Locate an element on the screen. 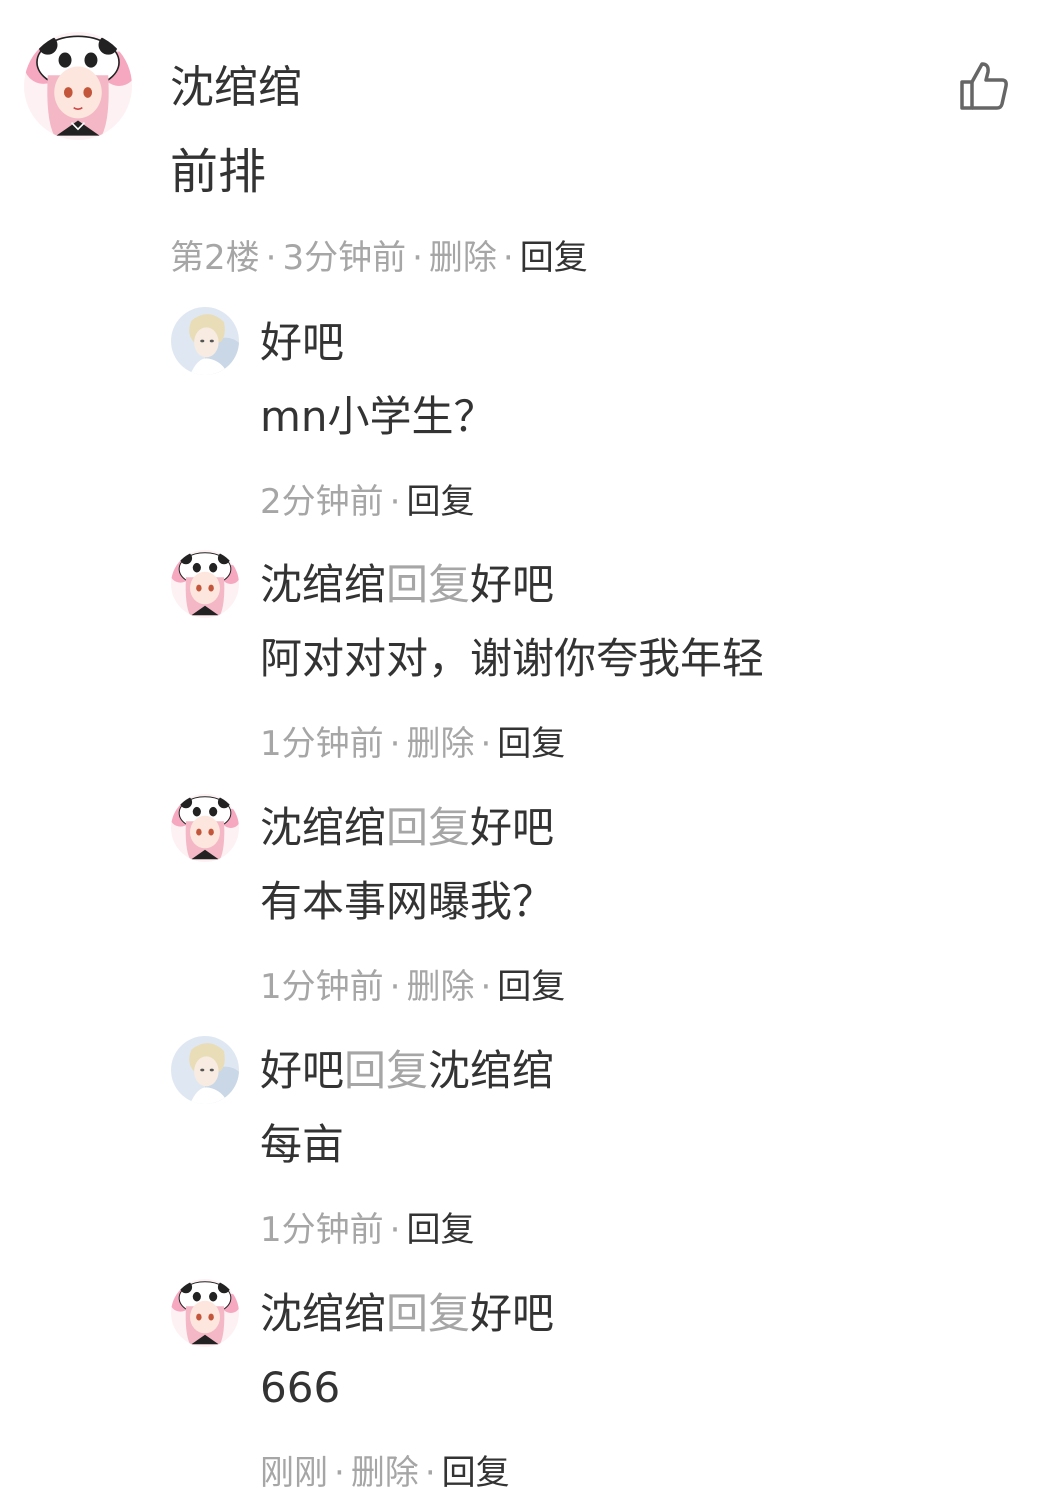 This screenshot has height=1495, width=1056. reply-content: 有本事网曝我？ is located at coordinates (407, 901).